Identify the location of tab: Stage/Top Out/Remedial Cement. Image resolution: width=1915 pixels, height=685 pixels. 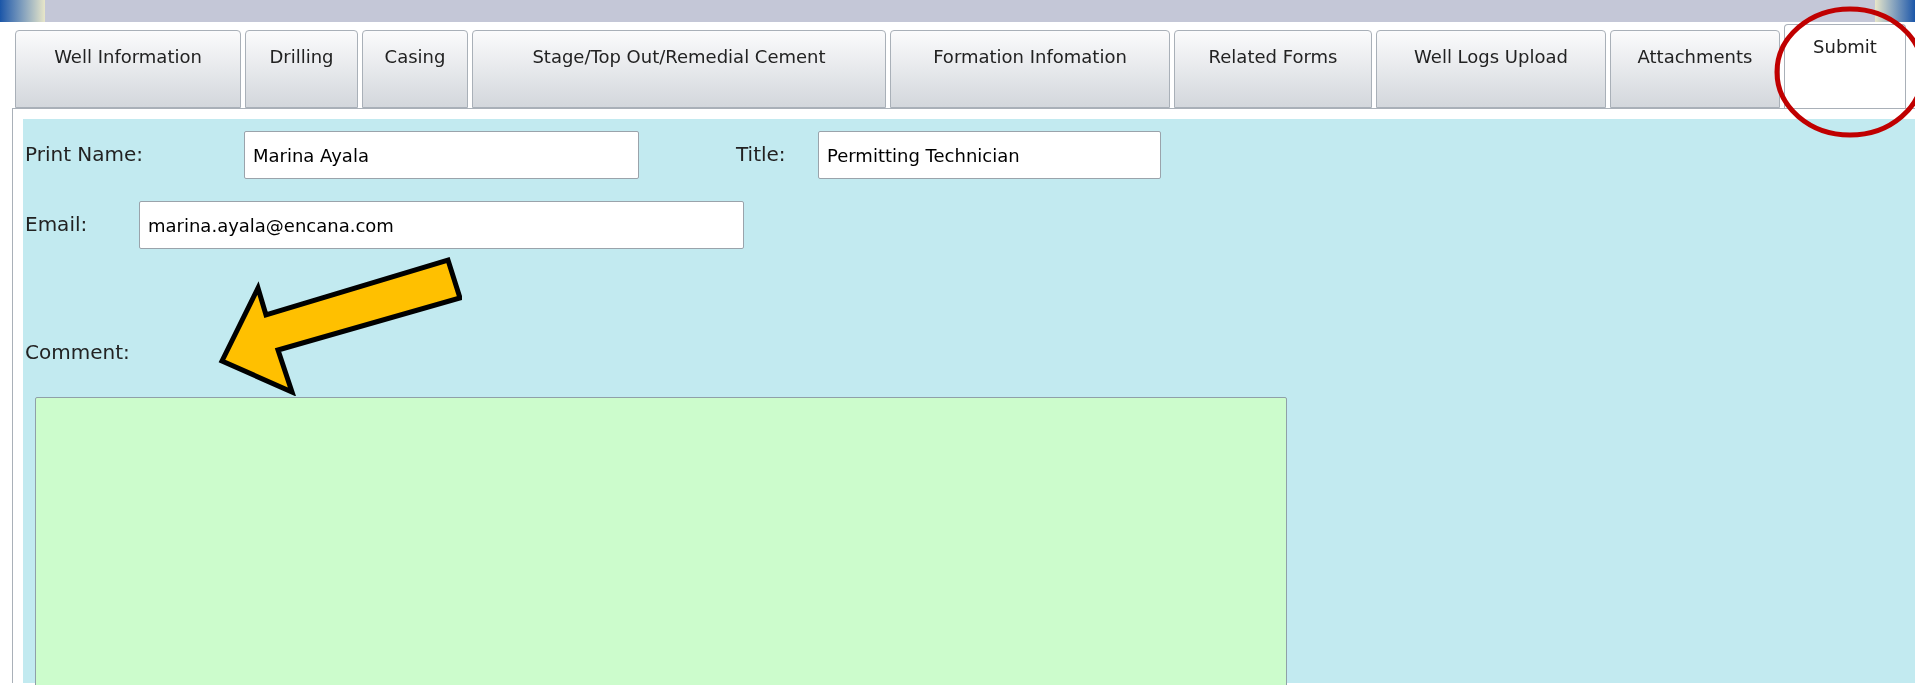
(679, 69).